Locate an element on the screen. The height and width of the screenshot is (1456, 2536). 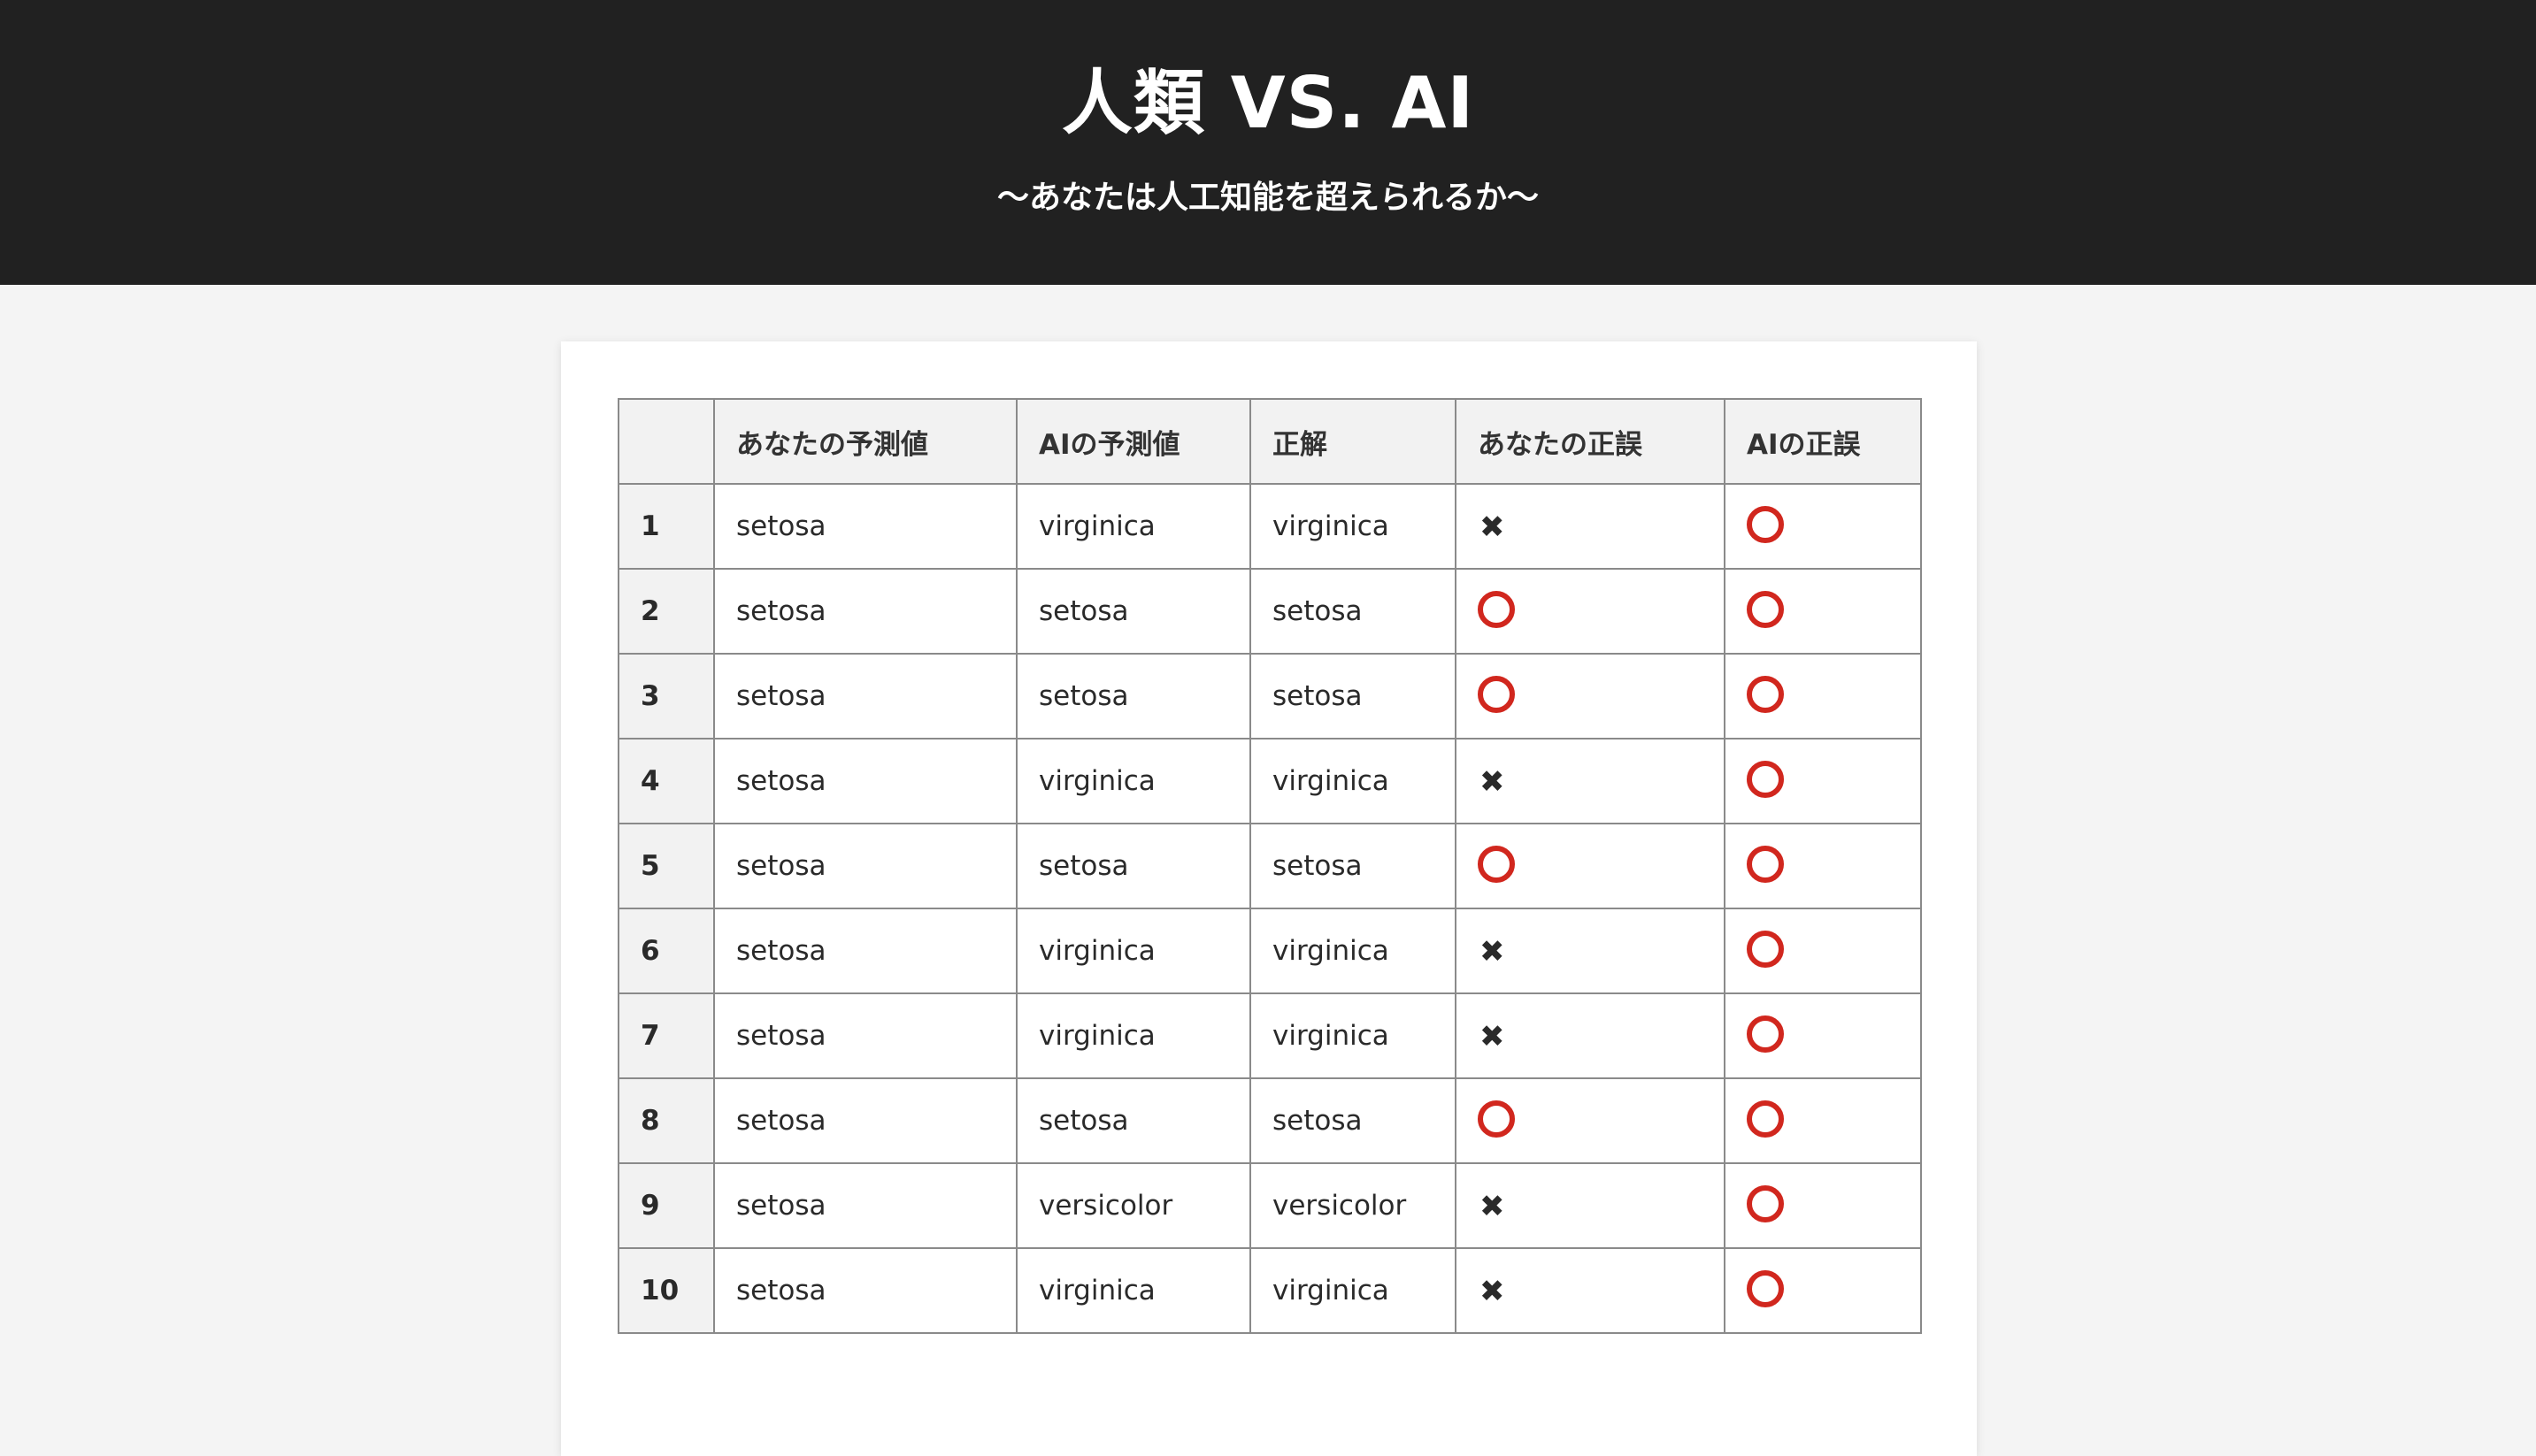
column-header-your-prediction: あなたの予測値 is located at coordinates (866, 441).